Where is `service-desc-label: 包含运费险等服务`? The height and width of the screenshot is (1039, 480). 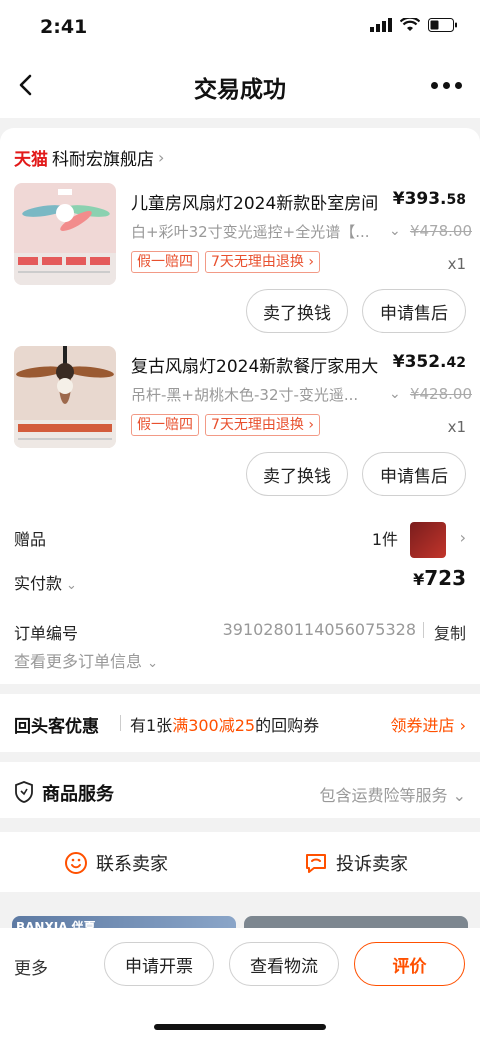 service-desc-label: 包含运费险等服务 is located at coordinates (383, 795).